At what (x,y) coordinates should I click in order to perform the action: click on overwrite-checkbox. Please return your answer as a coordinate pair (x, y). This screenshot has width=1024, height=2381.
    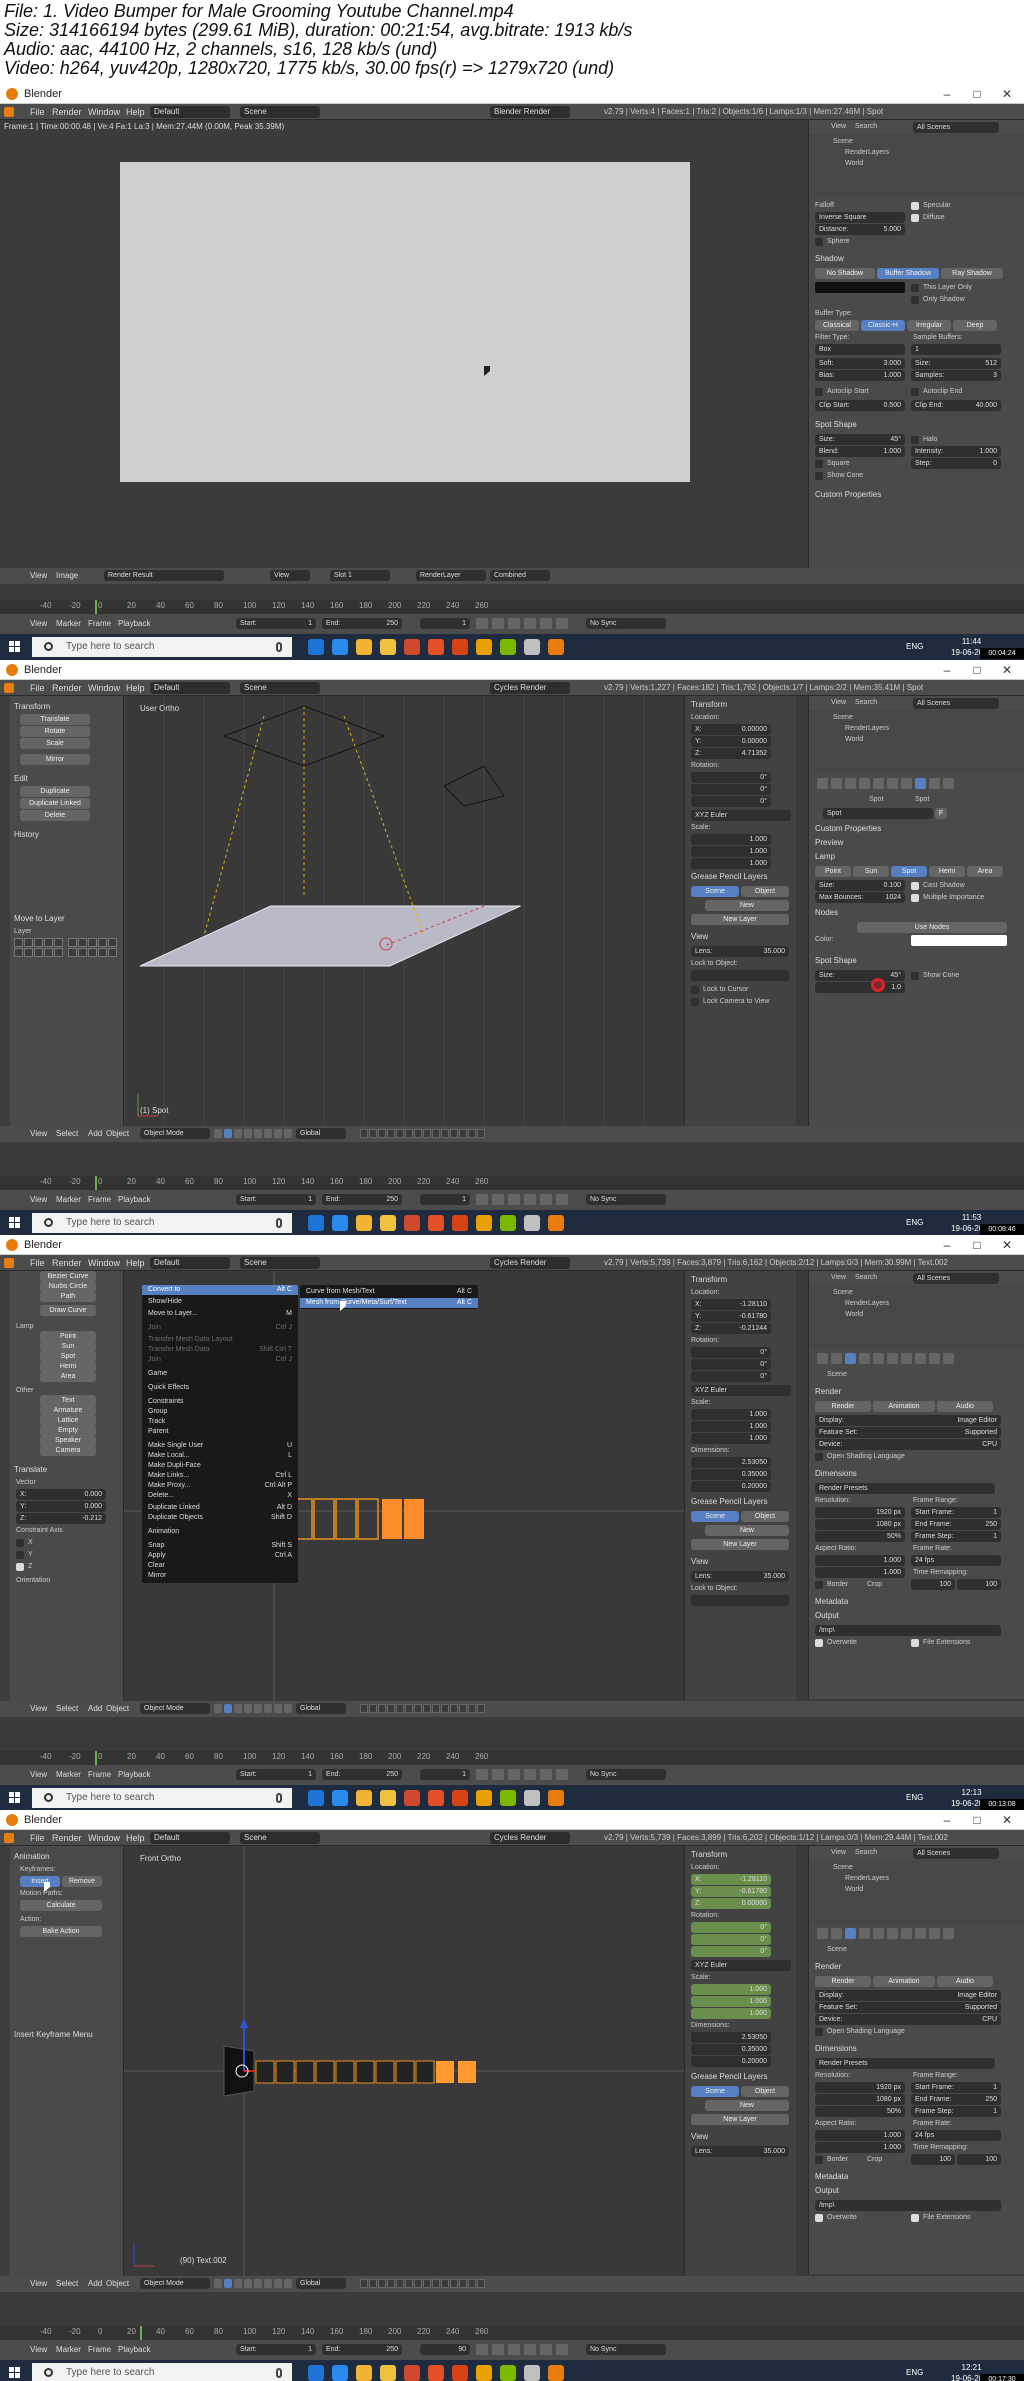
    Looking at the image, I should click on (819, 2218).